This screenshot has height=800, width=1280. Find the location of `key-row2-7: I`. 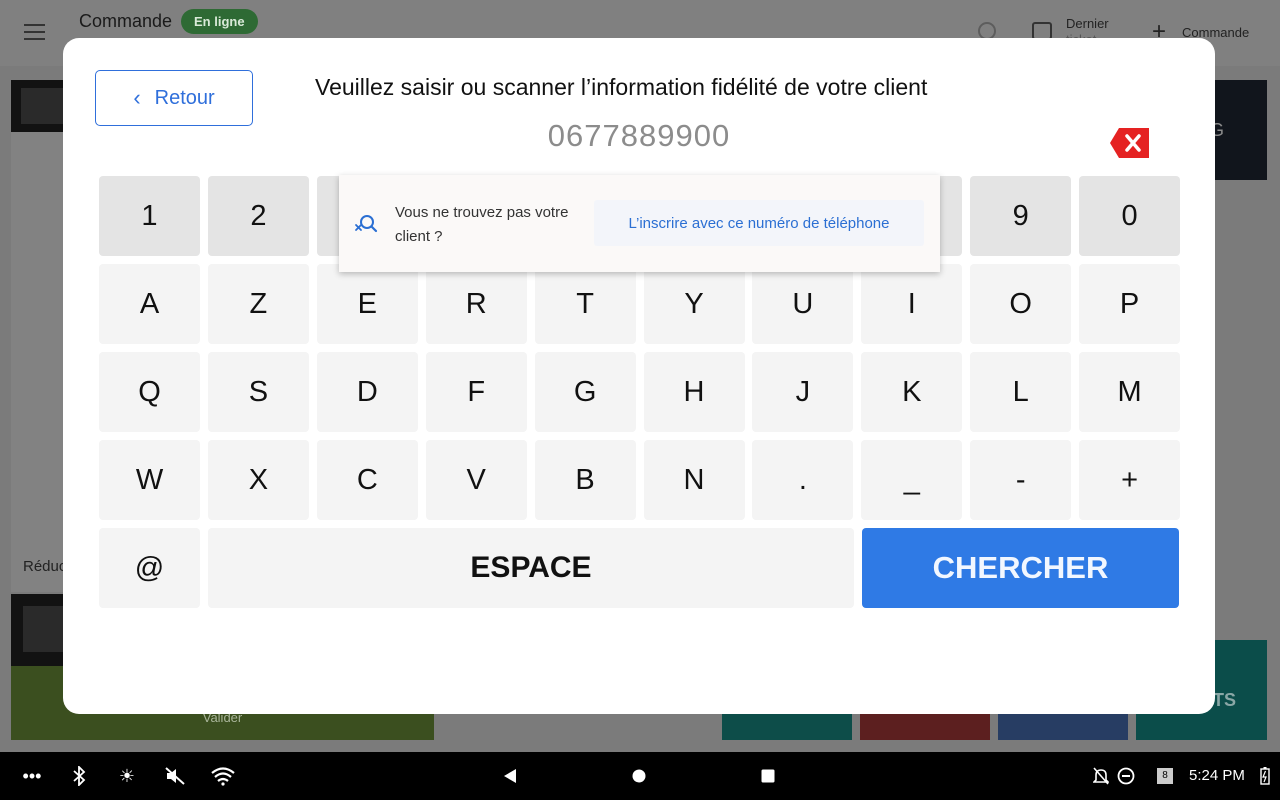

key-row2-7: I is located at coordinates (912, 304).